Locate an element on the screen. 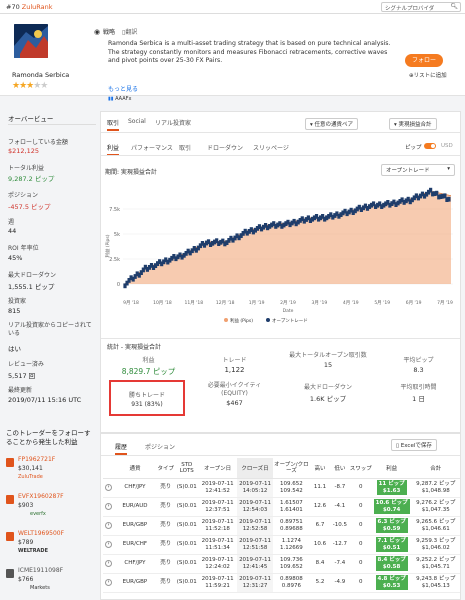  copier-broker: everfx is located at coordinates (38, 514).